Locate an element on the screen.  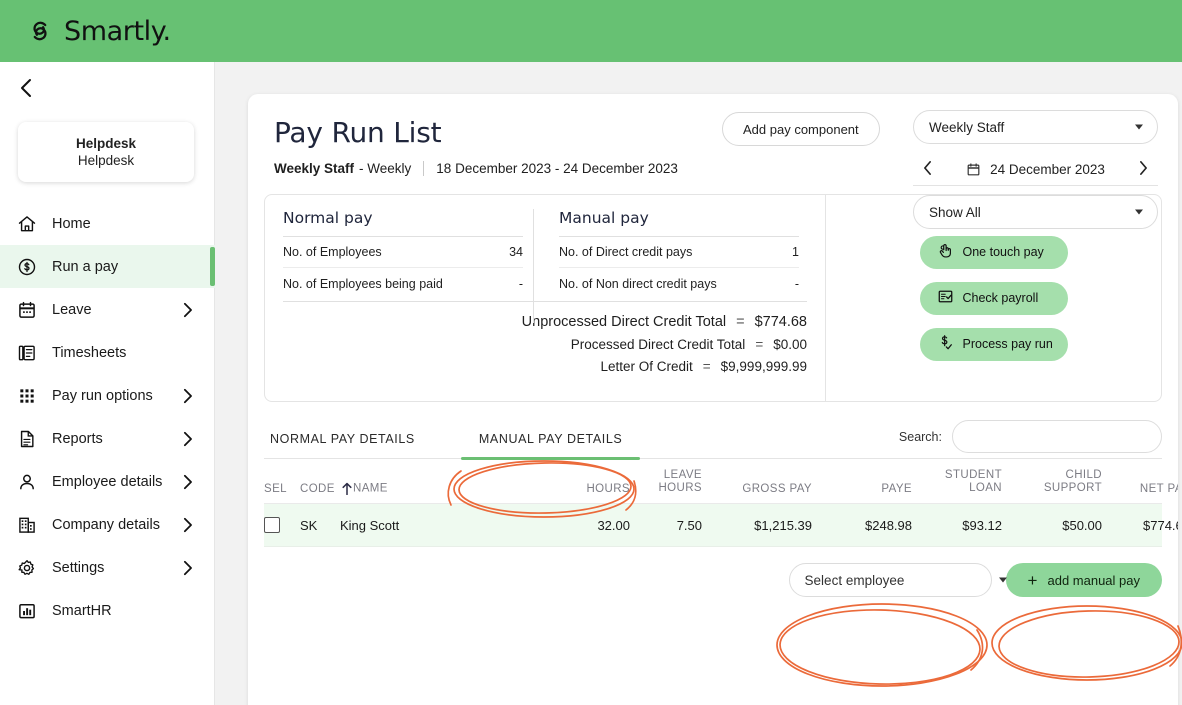
brand-logo: Smartly. is located at coordinates (98, 31).